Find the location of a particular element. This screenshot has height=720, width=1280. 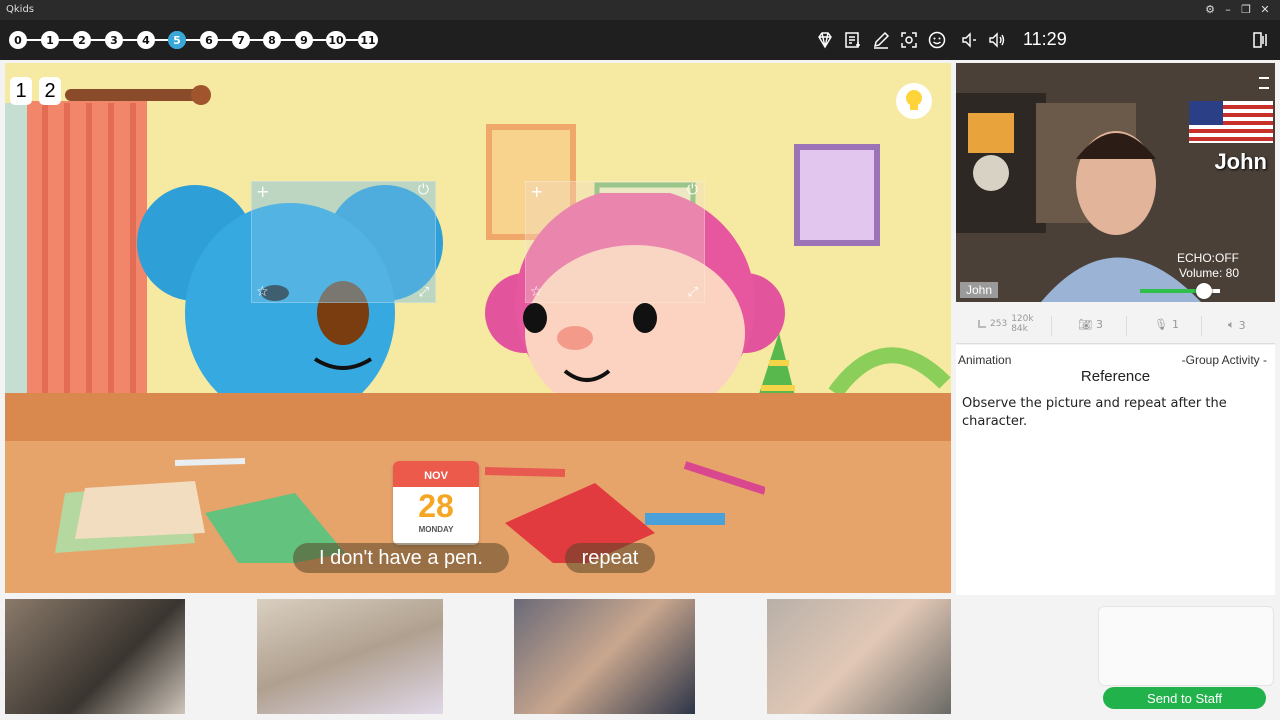

speaker-stat: 🔈︎ 3 is located at coordinates (1237, 325).